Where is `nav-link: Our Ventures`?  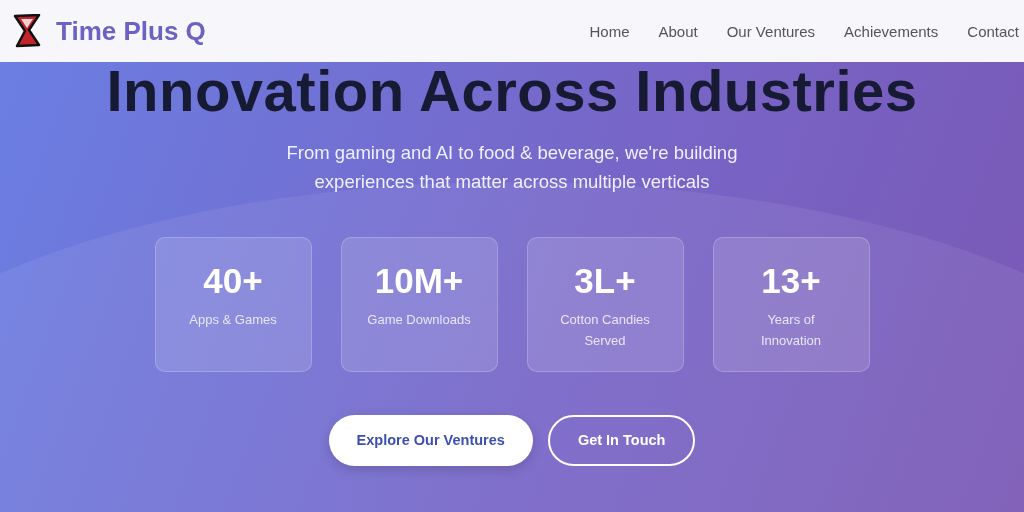 nav-link: Our Ventures is located at coordinates (771, 31).